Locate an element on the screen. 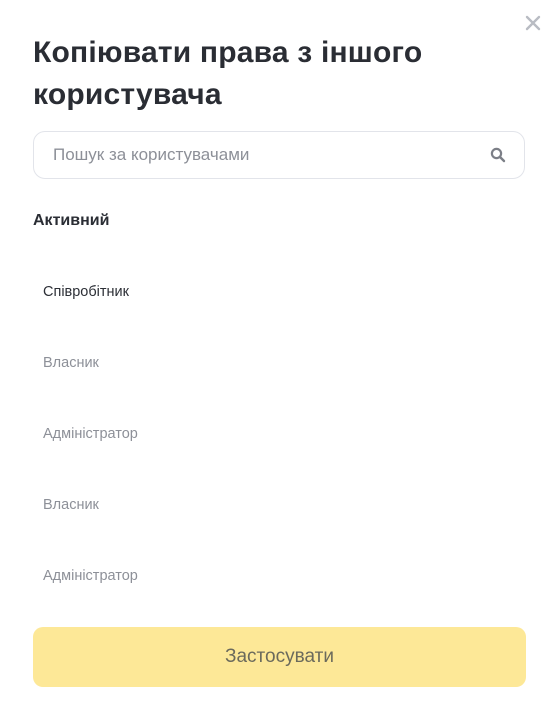  section-heading: Активний is located at coordinates (71, 220).